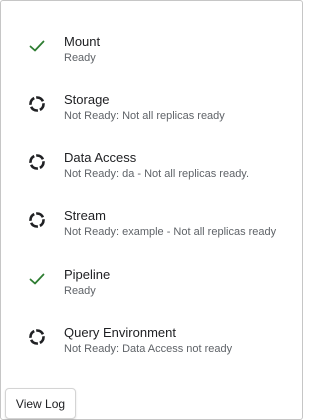 The height and width of the screenshot is (420, 320). What do you see at coordinates (40, 403) in the screenshot?
I see `view-log-button: View Log` at bounding box center [40, 403].